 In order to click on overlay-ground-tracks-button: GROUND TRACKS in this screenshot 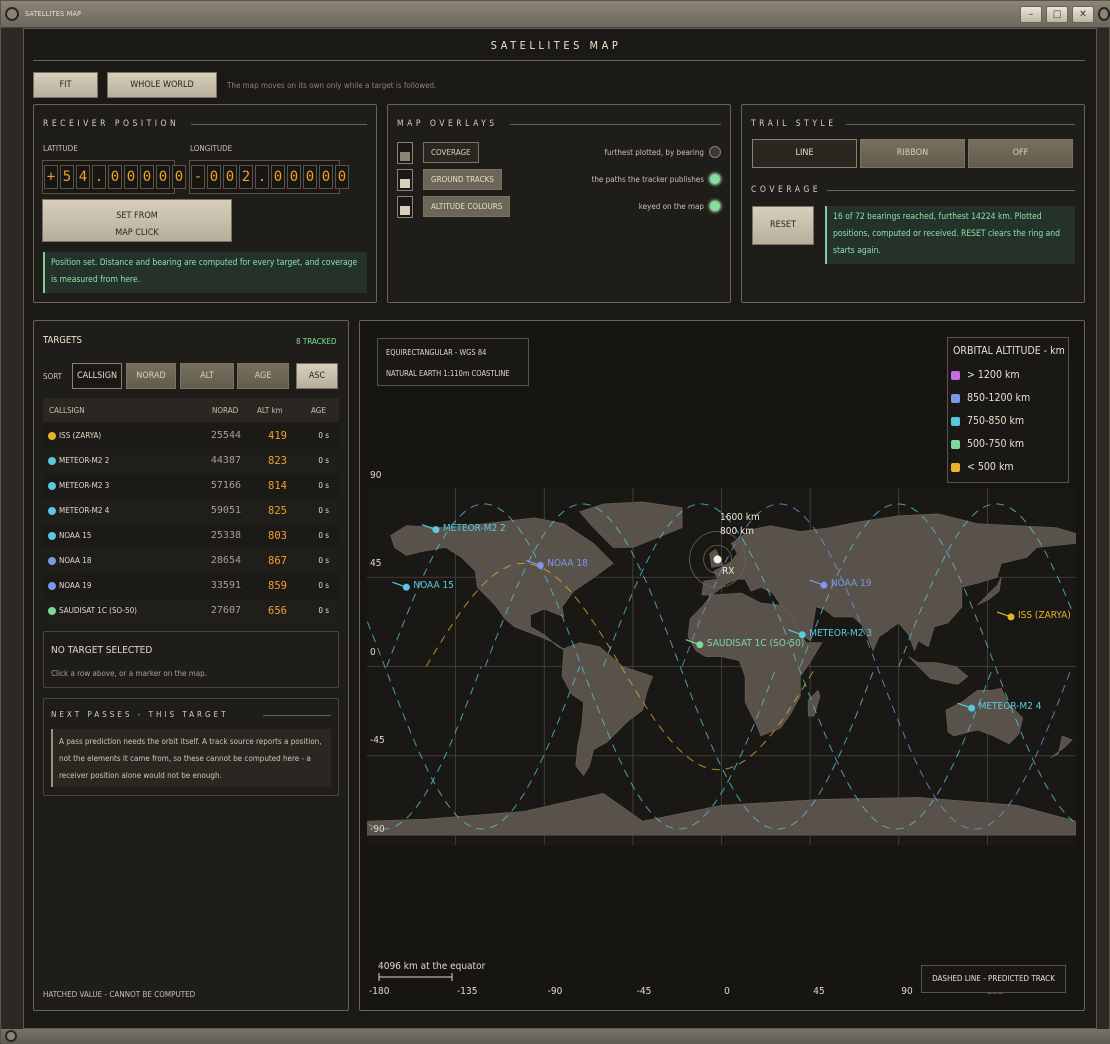, I will do `click(462, 179)`.